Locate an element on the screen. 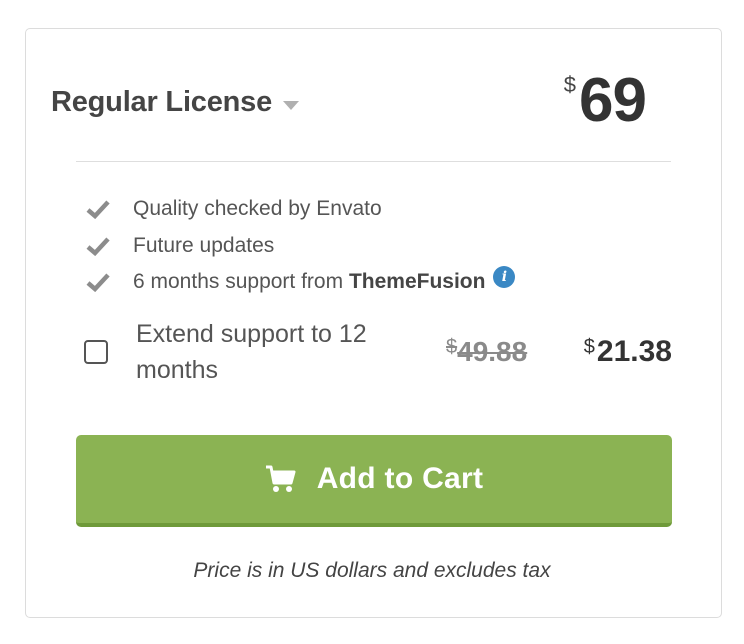  add-to-cart-button: Add to Cart is located at coordinates (374, 481).